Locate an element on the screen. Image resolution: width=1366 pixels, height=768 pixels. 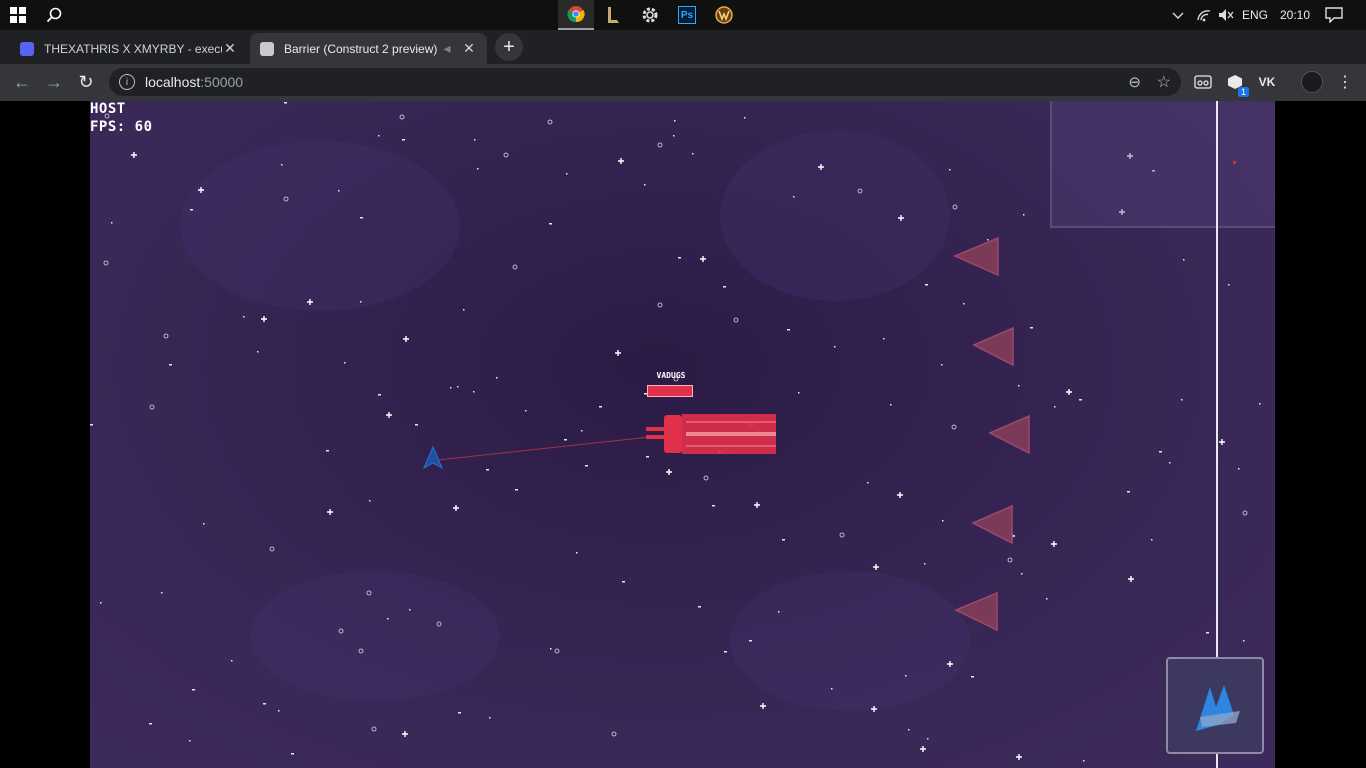
cube-ext-icon: 1 is located at coordinates (1236, 83).